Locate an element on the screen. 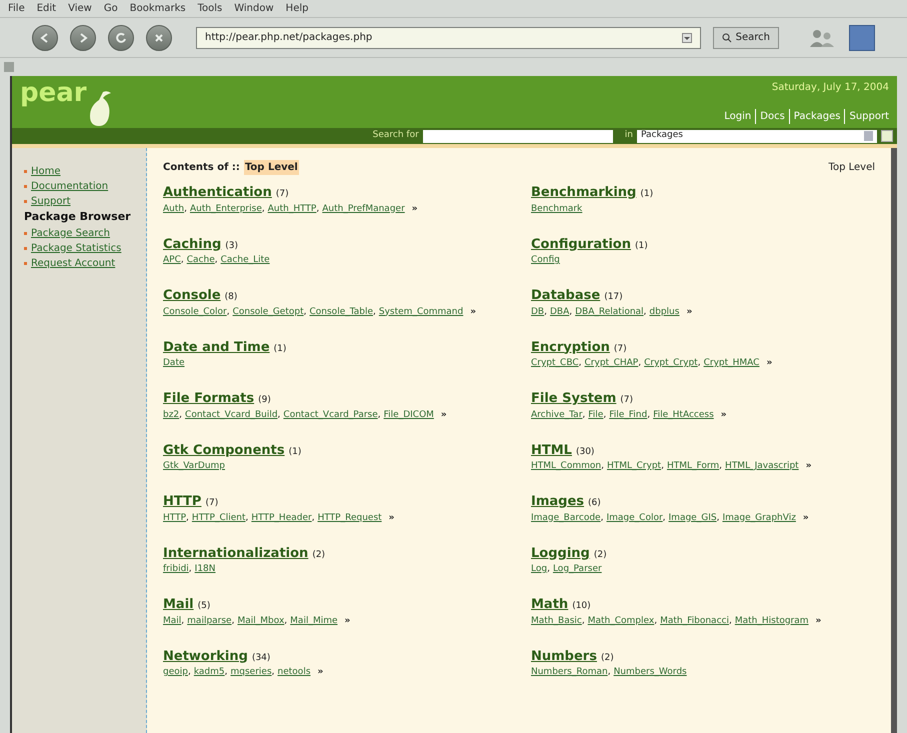 The width and height of the screenshot is (907, 733). header-link: Docs is located at coordinates (772, 116).